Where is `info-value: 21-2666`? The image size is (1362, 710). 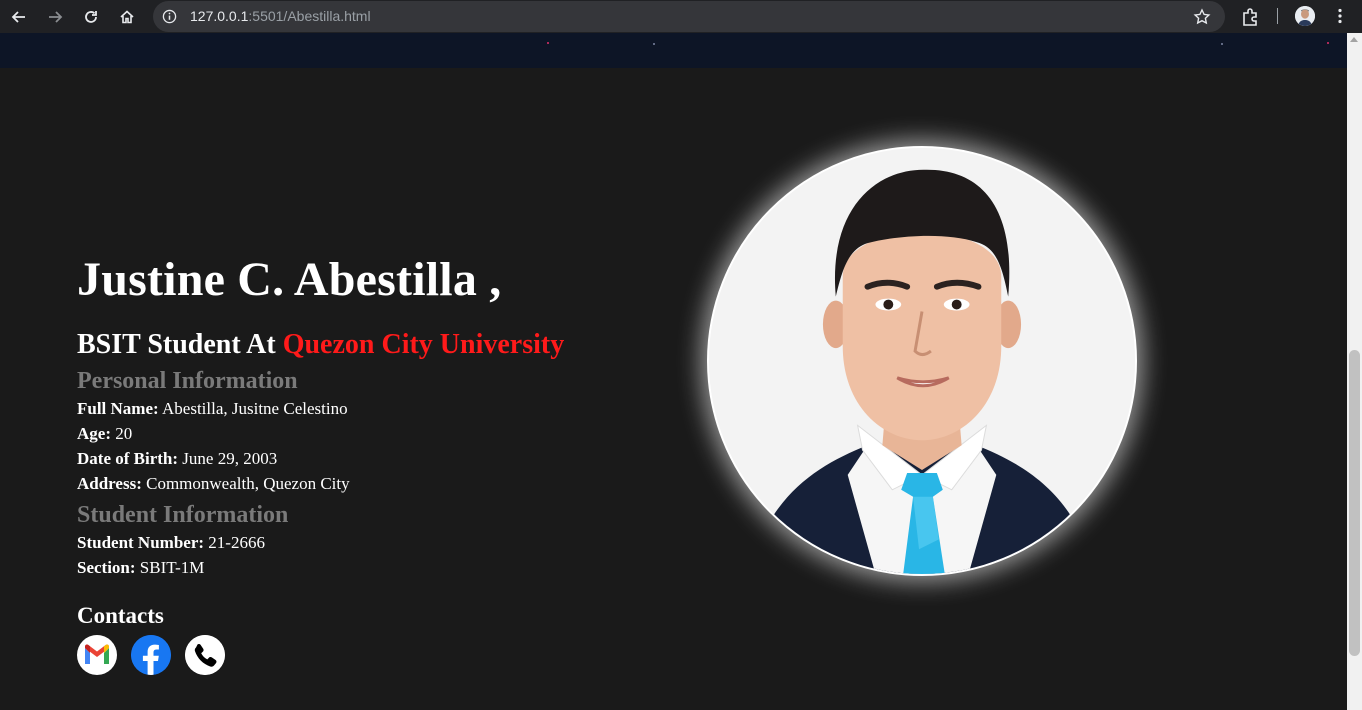 info-value: 21-2666 is located at coordinates (234, 542).